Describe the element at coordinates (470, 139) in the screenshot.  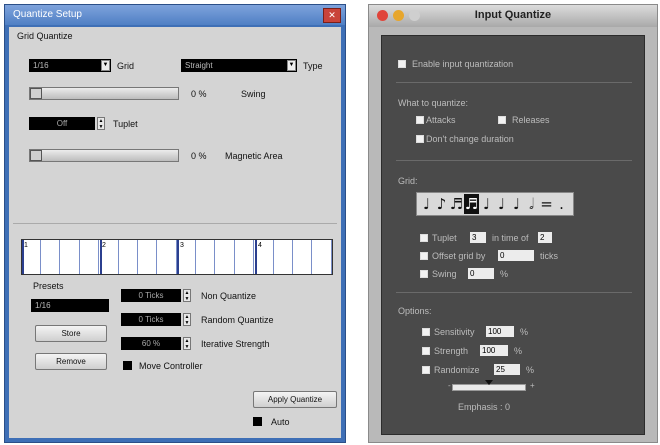
I see `dont-change-duration-label: Don't change duration` at that location.